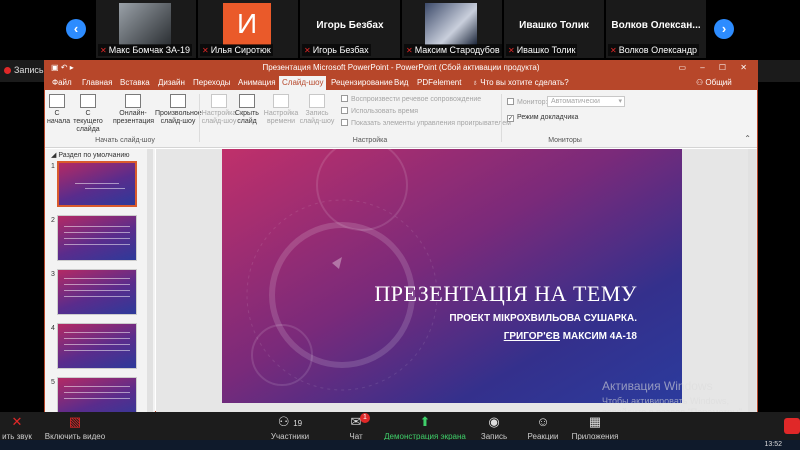 The width and height of the screenshot is (800, 450). I want to click on from-current-button: С текущего слайда, so click(88, 114).